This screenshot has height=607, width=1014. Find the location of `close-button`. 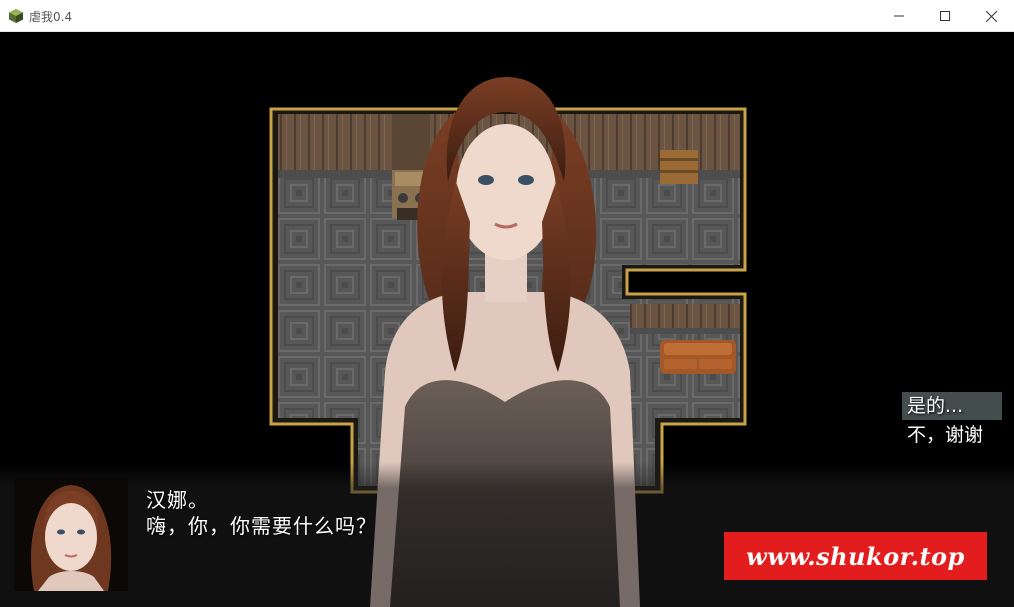

close-button is located at coordinates (991, 16).